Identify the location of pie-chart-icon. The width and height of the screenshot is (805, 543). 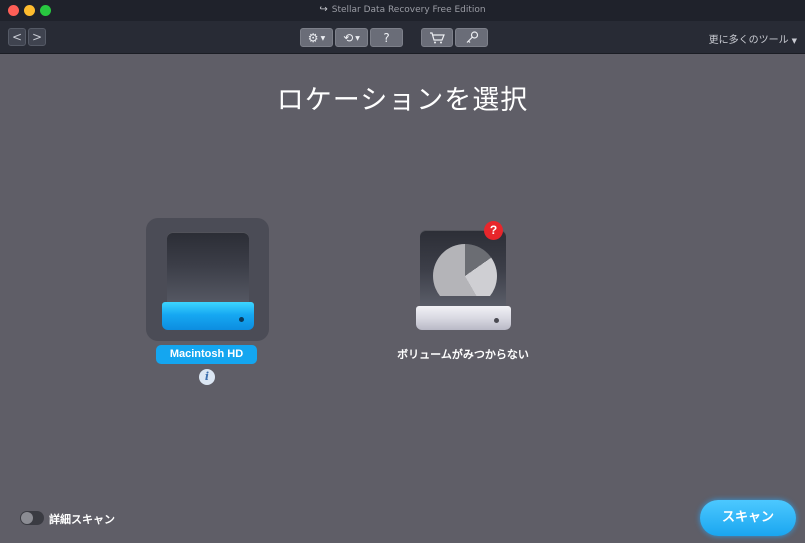
(465, 270).